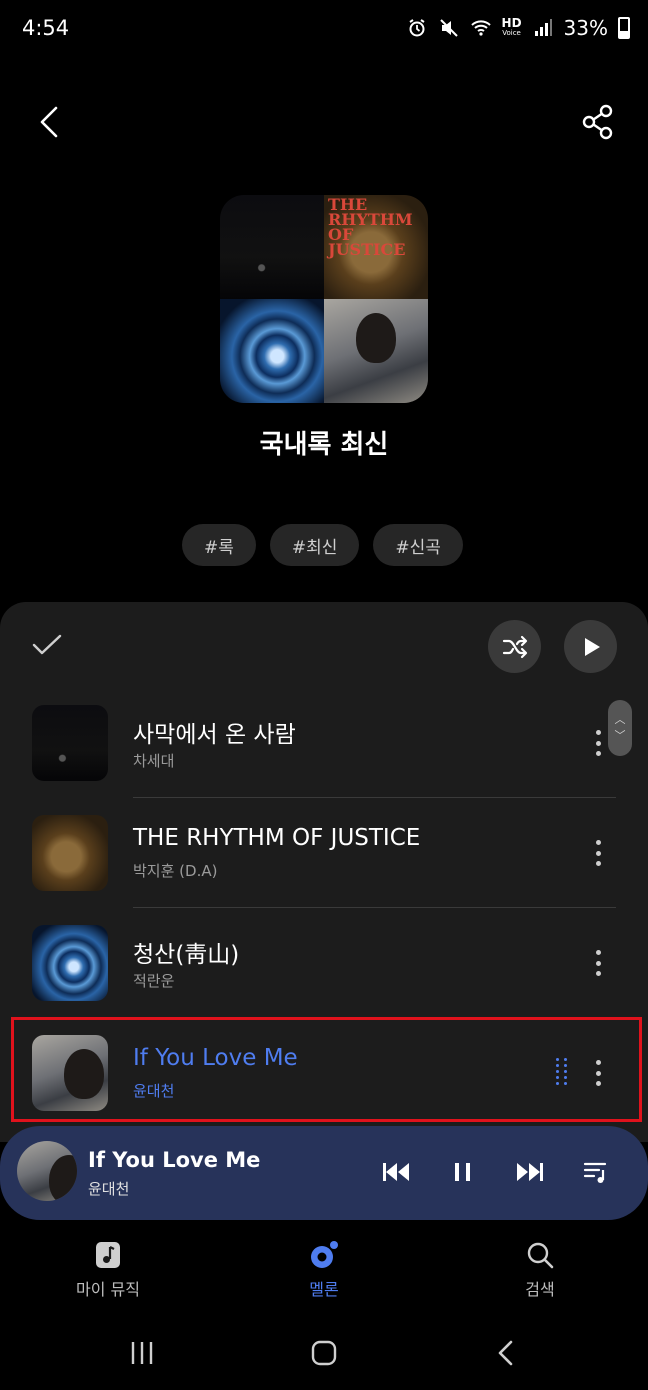  I want to click on queue-music-icon, so click(595, 1172).